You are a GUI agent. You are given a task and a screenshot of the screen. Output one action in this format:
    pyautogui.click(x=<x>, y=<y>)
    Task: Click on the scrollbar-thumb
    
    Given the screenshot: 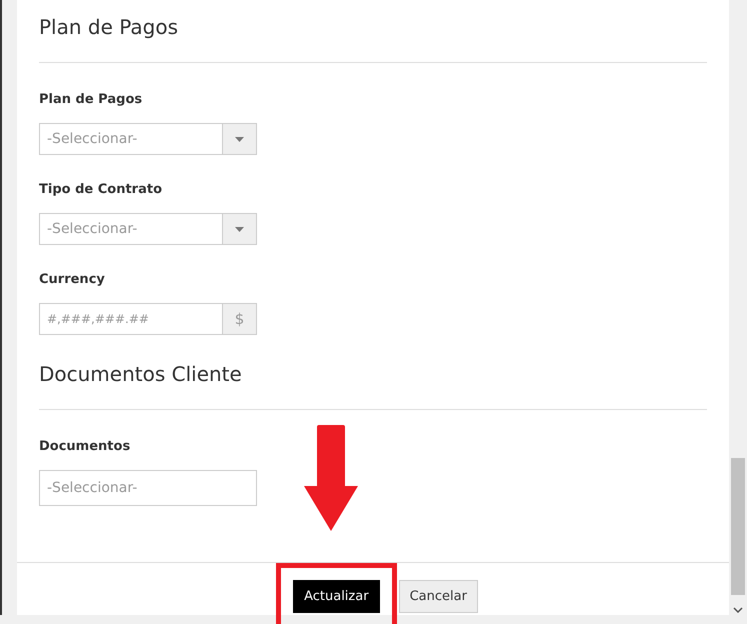 What is the action you would take?
    pyautogui.click(x=738, y=526)
    